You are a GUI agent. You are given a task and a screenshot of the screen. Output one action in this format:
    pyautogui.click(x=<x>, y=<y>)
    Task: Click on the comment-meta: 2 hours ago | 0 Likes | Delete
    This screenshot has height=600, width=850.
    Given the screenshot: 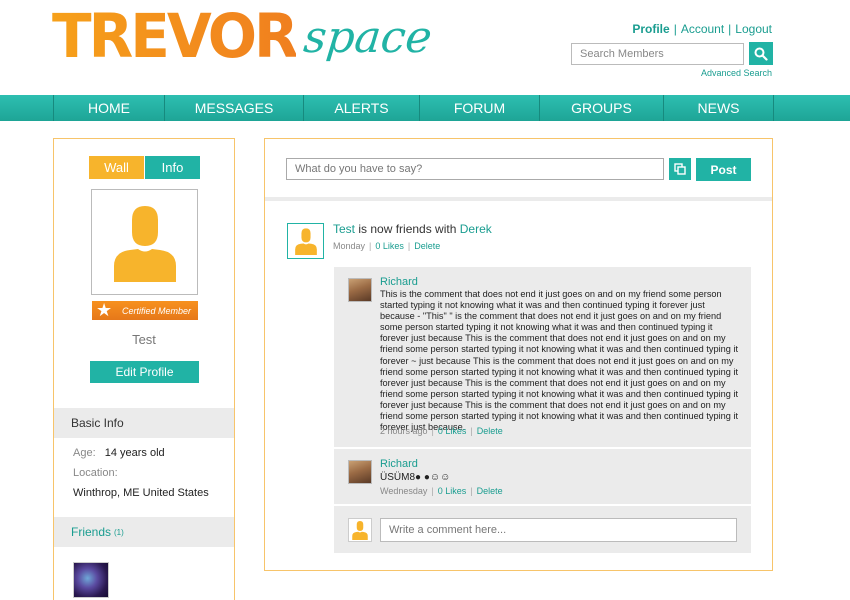 What is the action you would take?
    pyautogui.click(x=441, y=431)
    